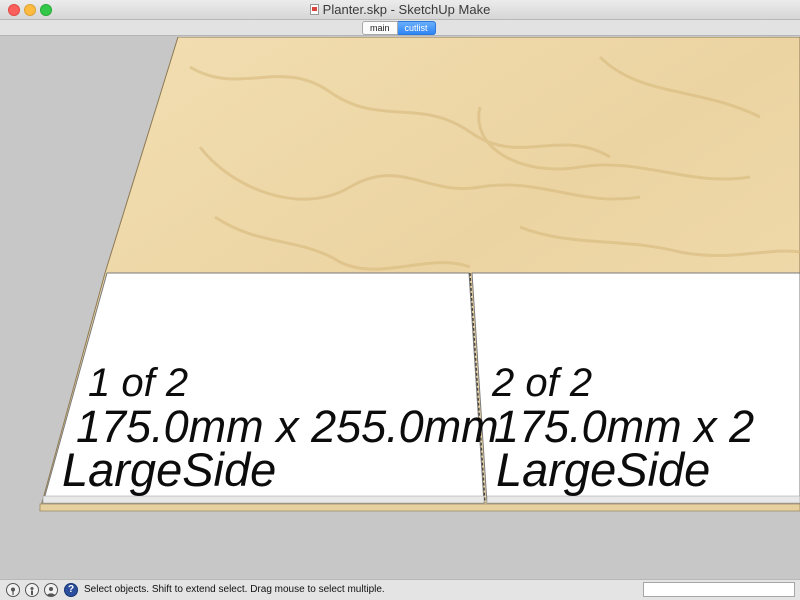  I want to click on tab-cutlist: cutlist, so click(416, 28).